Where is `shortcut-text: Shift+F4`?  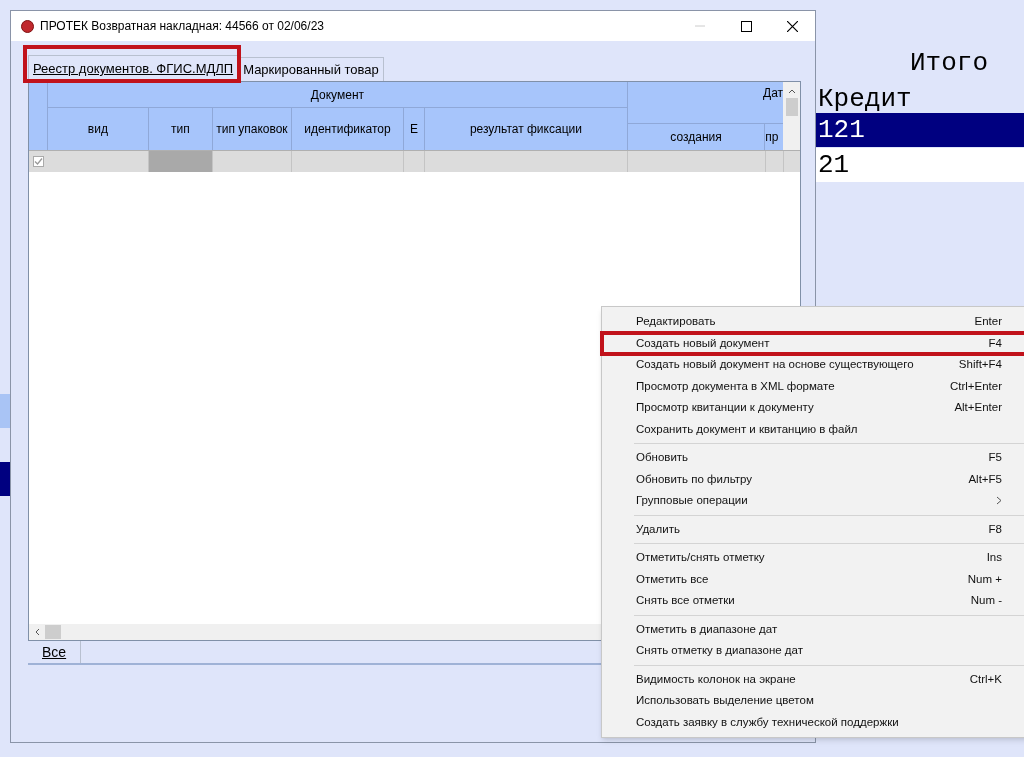 shortcut-text: Shift+F4 is located at coordinates (980, 365).